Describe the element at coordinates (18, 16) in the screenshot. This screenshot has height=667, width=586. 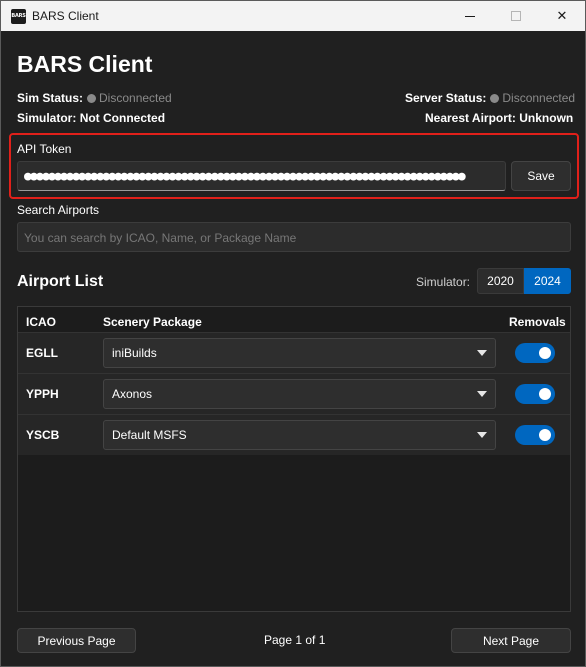
I see `bars-logo-icon: BARS` at that location.